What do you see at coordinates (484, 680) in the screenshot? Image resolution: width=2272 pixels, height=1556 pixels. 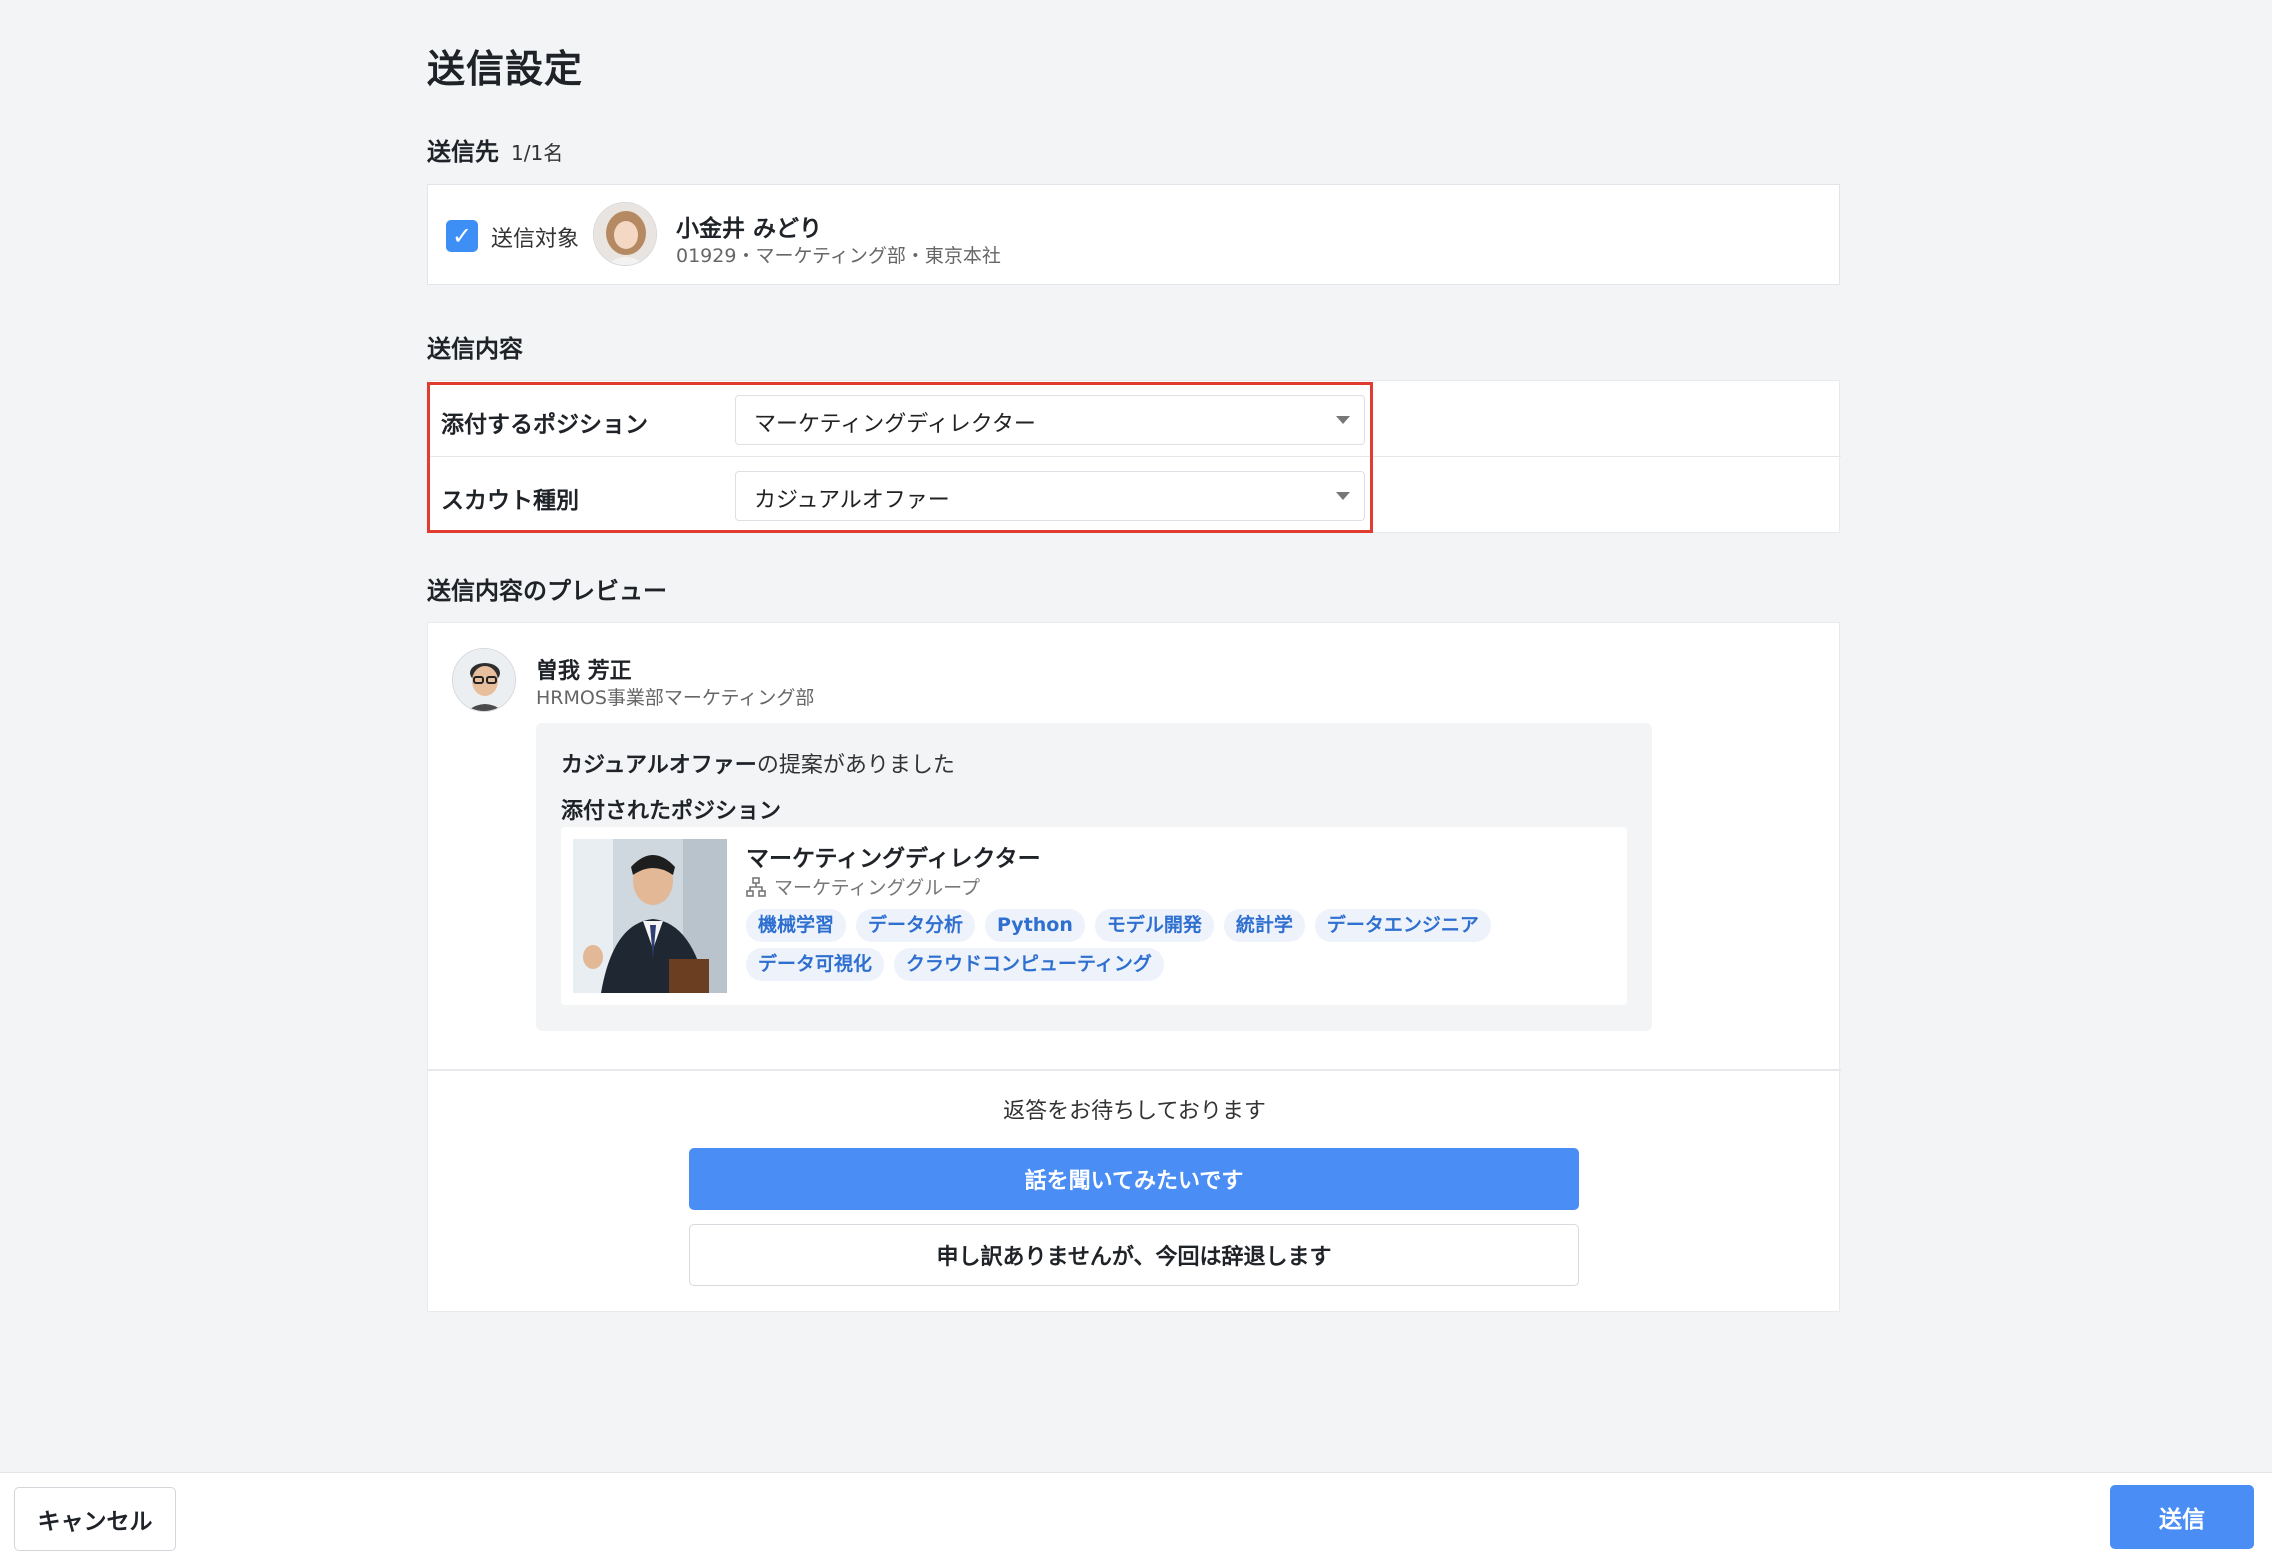 I see `sender-avatar` at bounding box center [484, 680].